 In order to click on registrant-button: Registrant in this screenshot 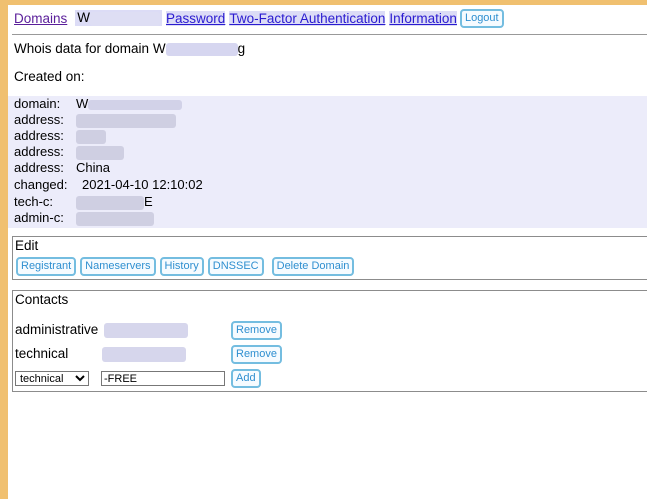, I will do `click(46, 266)`.